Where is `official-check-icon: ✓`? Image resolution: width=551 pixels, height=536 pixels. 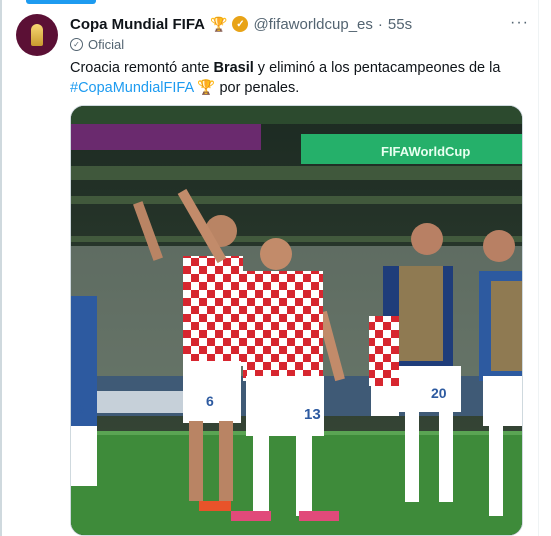
official-check-icon: ✓ is located at coordinates (76, 44).